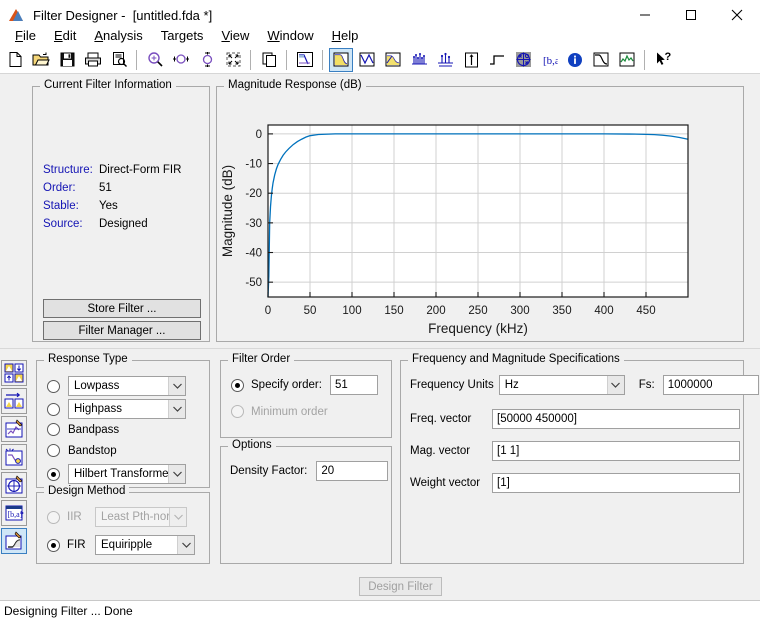 This screenshot has width=760, height=620. I want to click on radio-minimum-order, so click(237, 411).